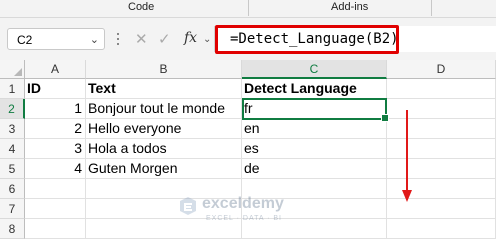 The width and height of the screenshot is (496, 244). I want to click on row-header-8: 8, so click(12, 229).